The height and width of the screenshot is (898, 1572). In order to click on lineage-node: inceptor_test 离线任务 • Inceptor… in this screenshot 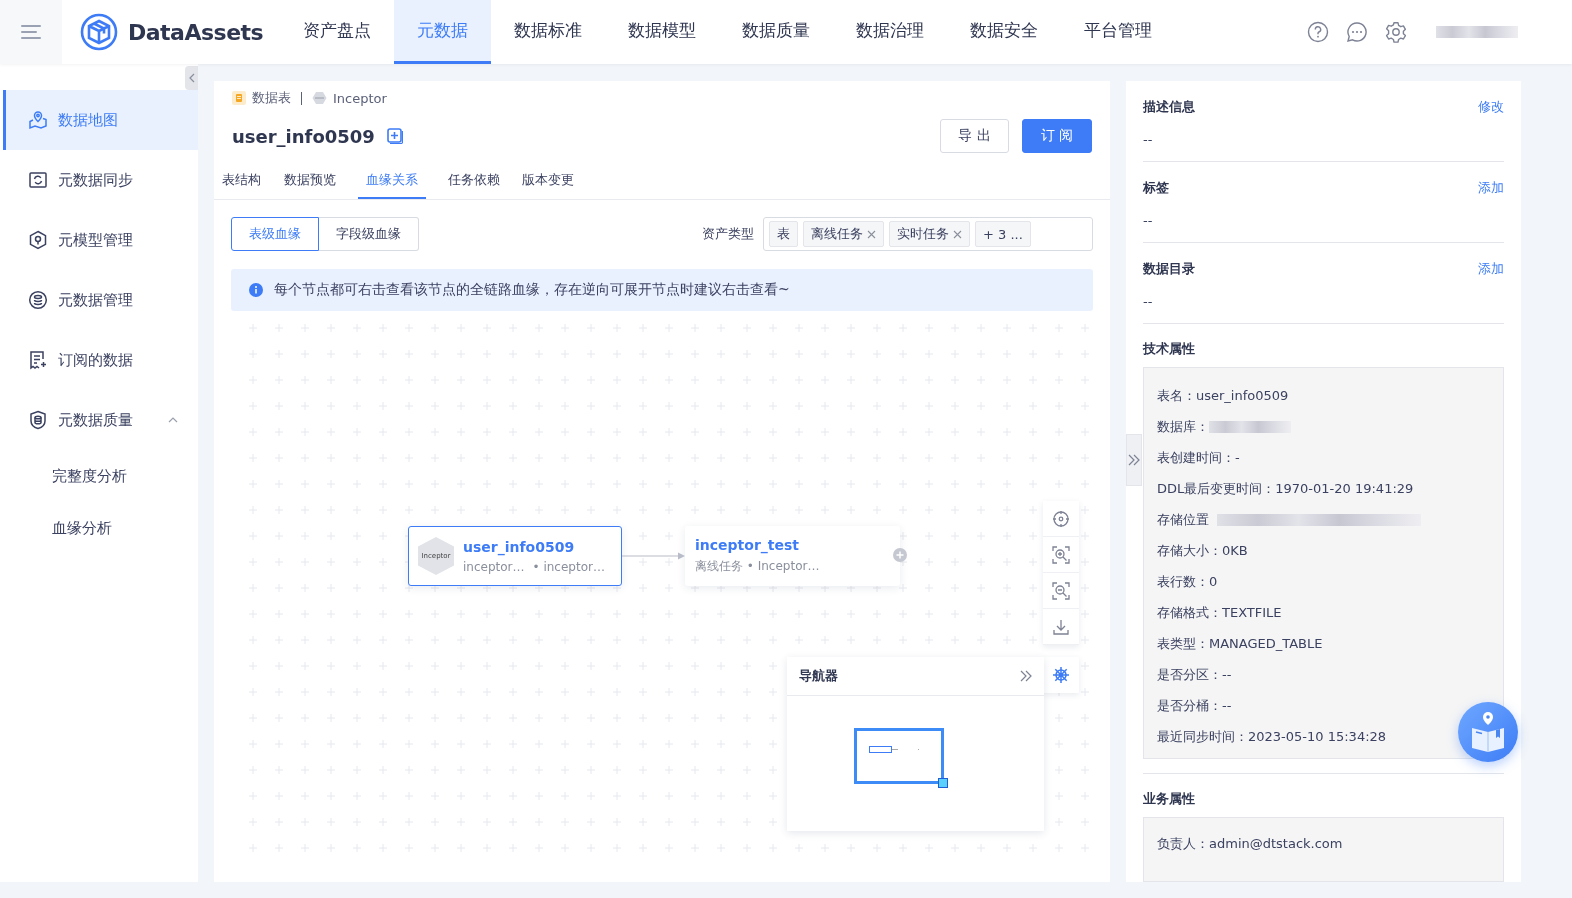, I will do `click(792, 556)`.